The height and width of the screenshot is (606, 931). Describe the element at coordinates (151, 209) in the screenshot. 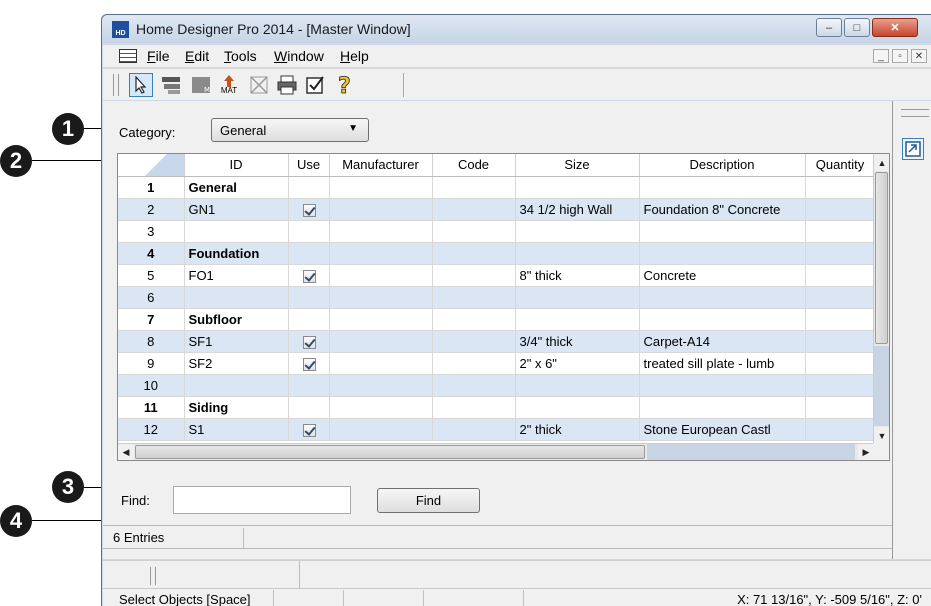

I see `cell-num: 2` at that location.